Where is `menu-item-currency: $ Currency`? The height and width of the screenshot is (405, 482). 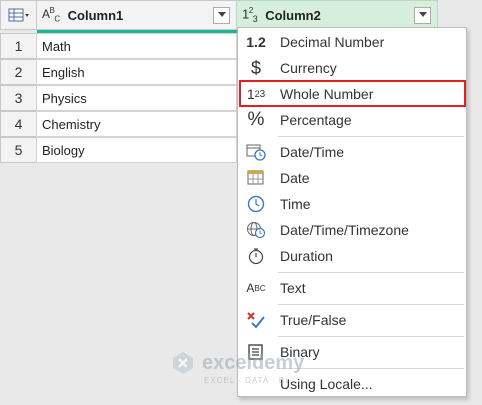 menu-item-currency: $ Currency is located at coordinates (352, 68).